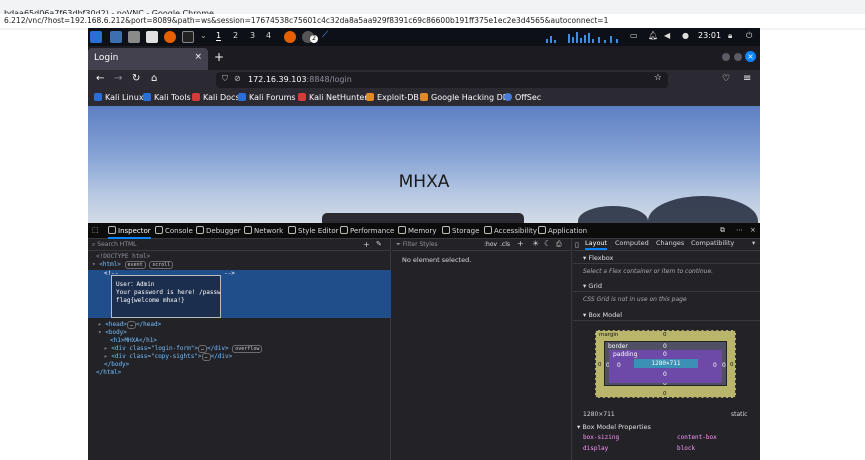 The image size is (865, 460). I want to click on box-model-content: 1280×711, so click(666, 363).